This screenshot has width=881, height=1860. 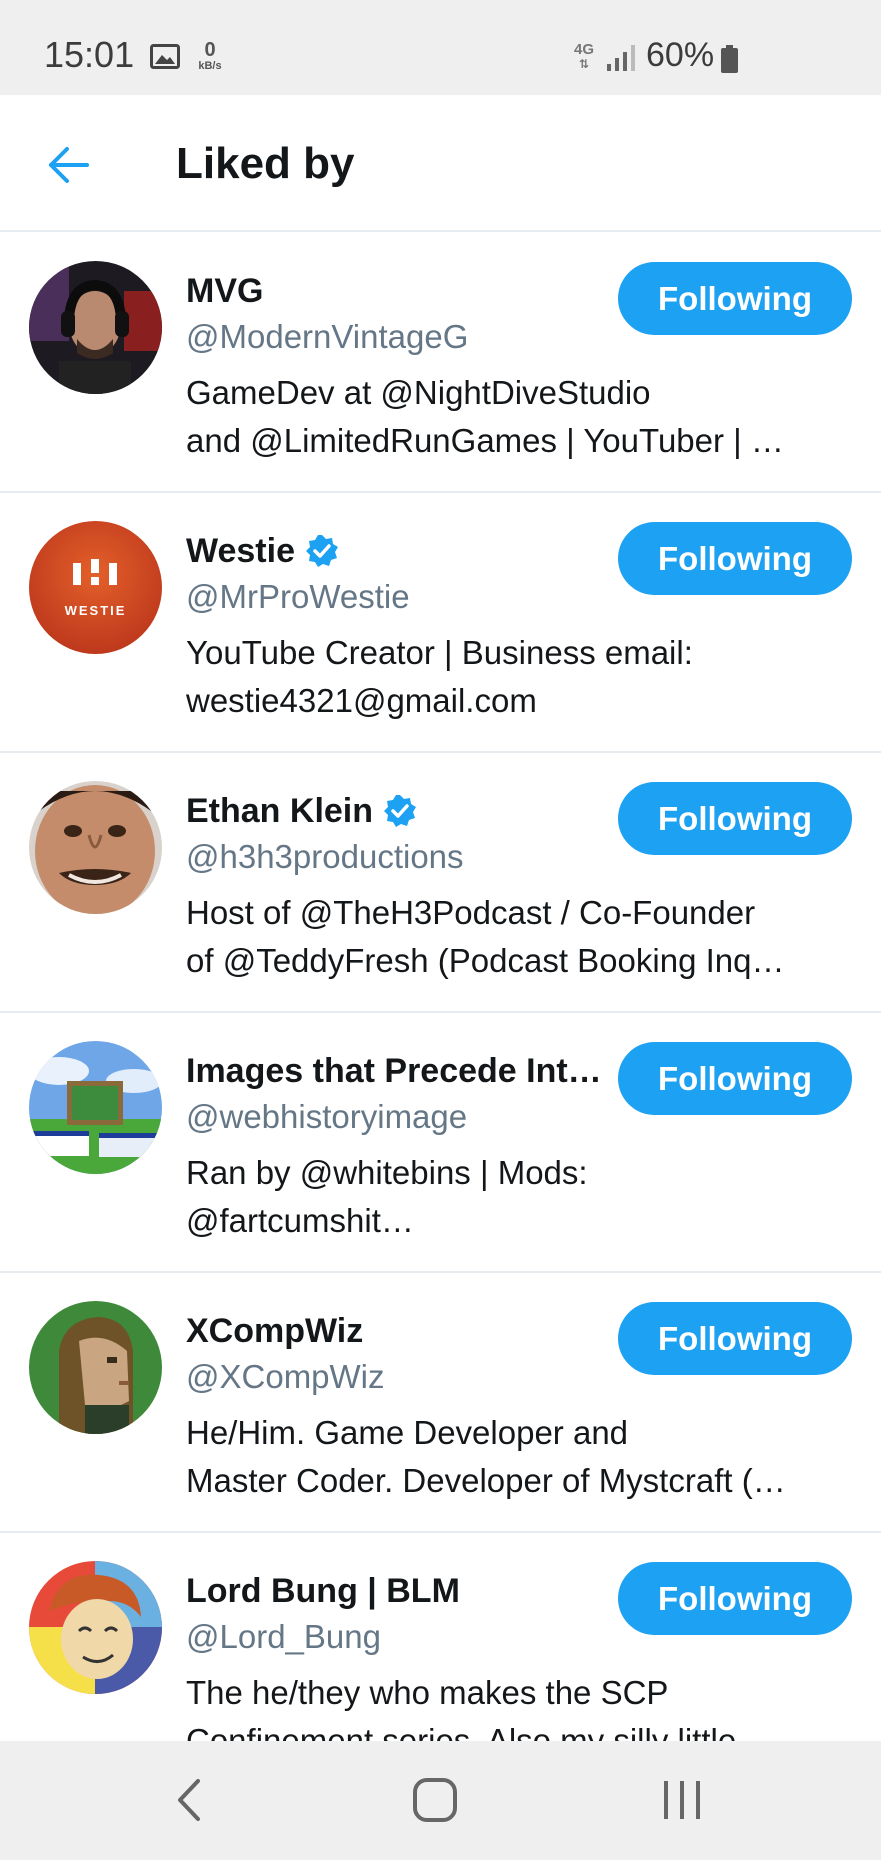 What do you see at coordinates (461, 1731) in the screenshot?
I see `user-bio-line: Confinement series. Also my silly little` at bounding box center [461, 1731].